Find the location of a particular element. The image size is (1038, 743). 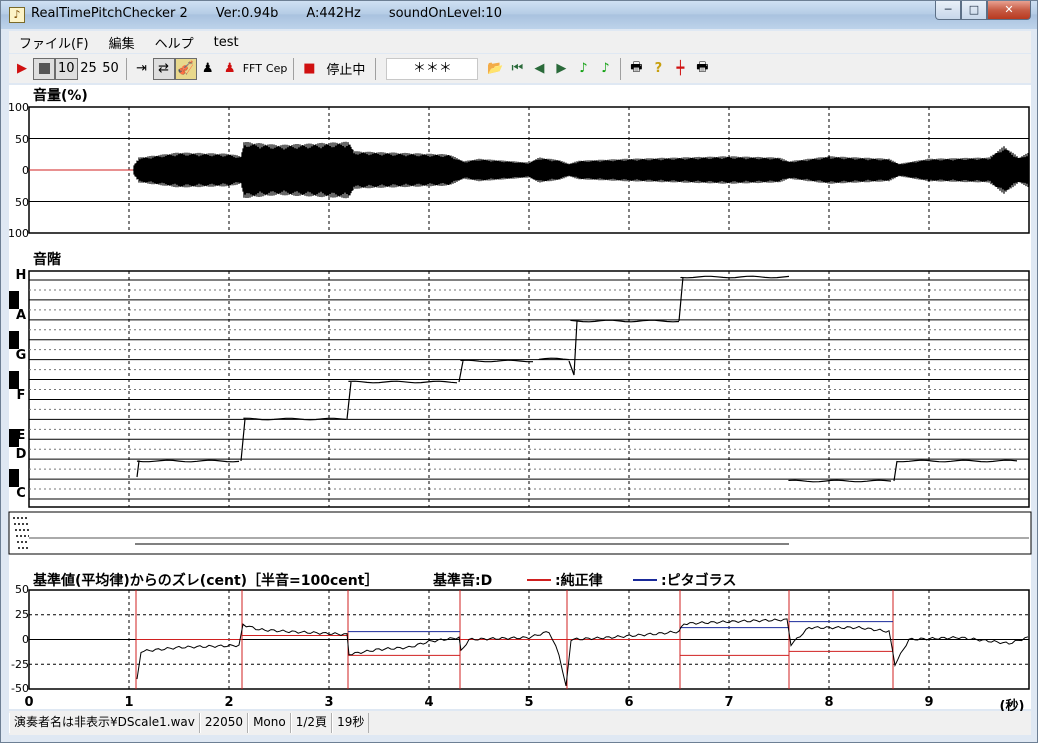

status-samplerate: 22050 is located at coordinates (224, 723).